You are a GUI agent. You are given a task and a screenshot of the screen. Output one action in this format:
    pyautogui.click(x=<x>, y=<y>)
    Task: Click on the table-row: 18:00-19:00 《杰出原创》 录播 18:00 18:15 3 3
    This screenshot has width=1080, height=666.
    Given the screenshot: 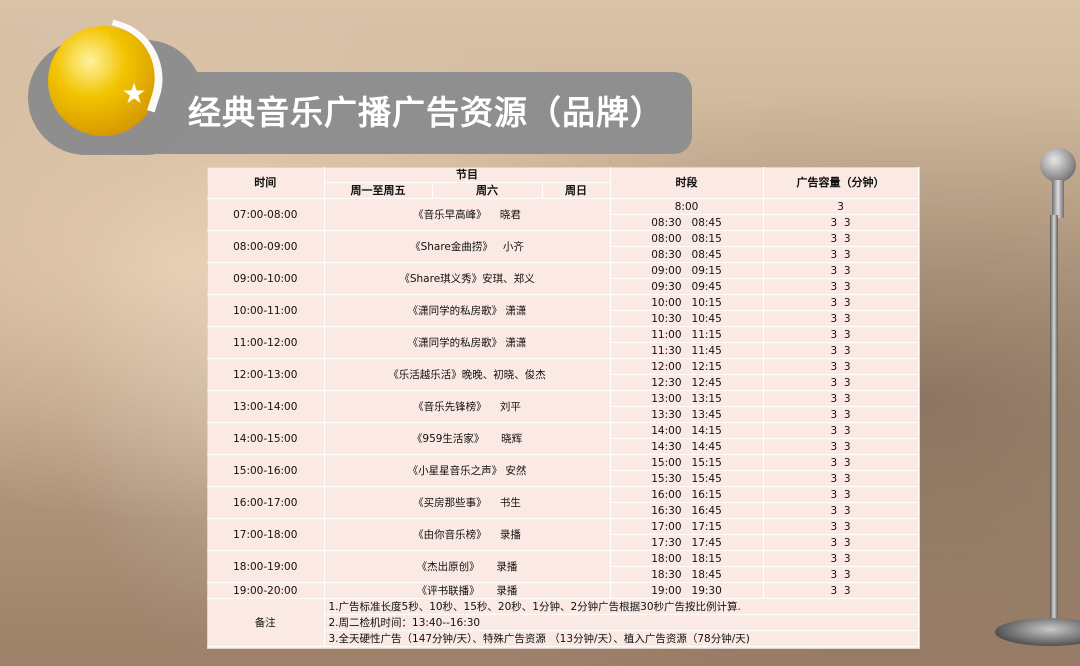 What is the action you would take?
    pyautogui.click(x=563, y=566)
    